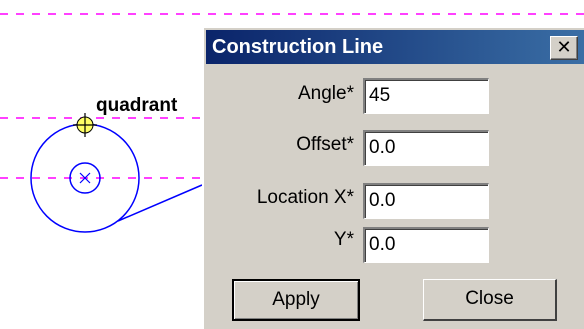 This screenshot has width=584, height=329. Describe the element at coordinates (160, 203) in the screenshot. I see `tangent-line` at that location.